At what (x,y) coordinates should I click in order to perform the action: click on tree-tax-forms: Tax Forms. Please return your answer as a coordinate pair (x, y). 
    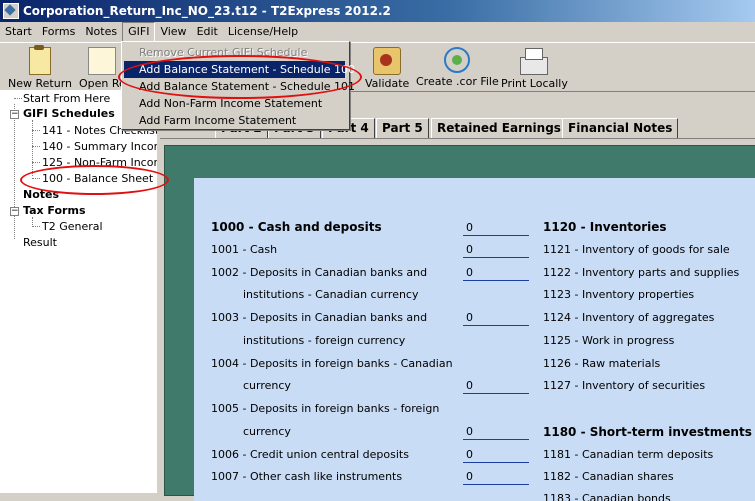
    Looking at the image, I should click on (54, 210).